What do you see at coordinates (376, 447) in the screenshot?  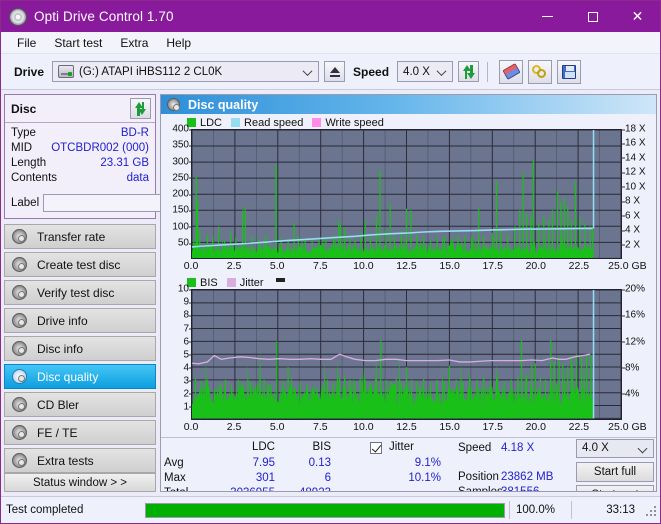 I see `jitter-checkbox` at bounding box center [376, 447].